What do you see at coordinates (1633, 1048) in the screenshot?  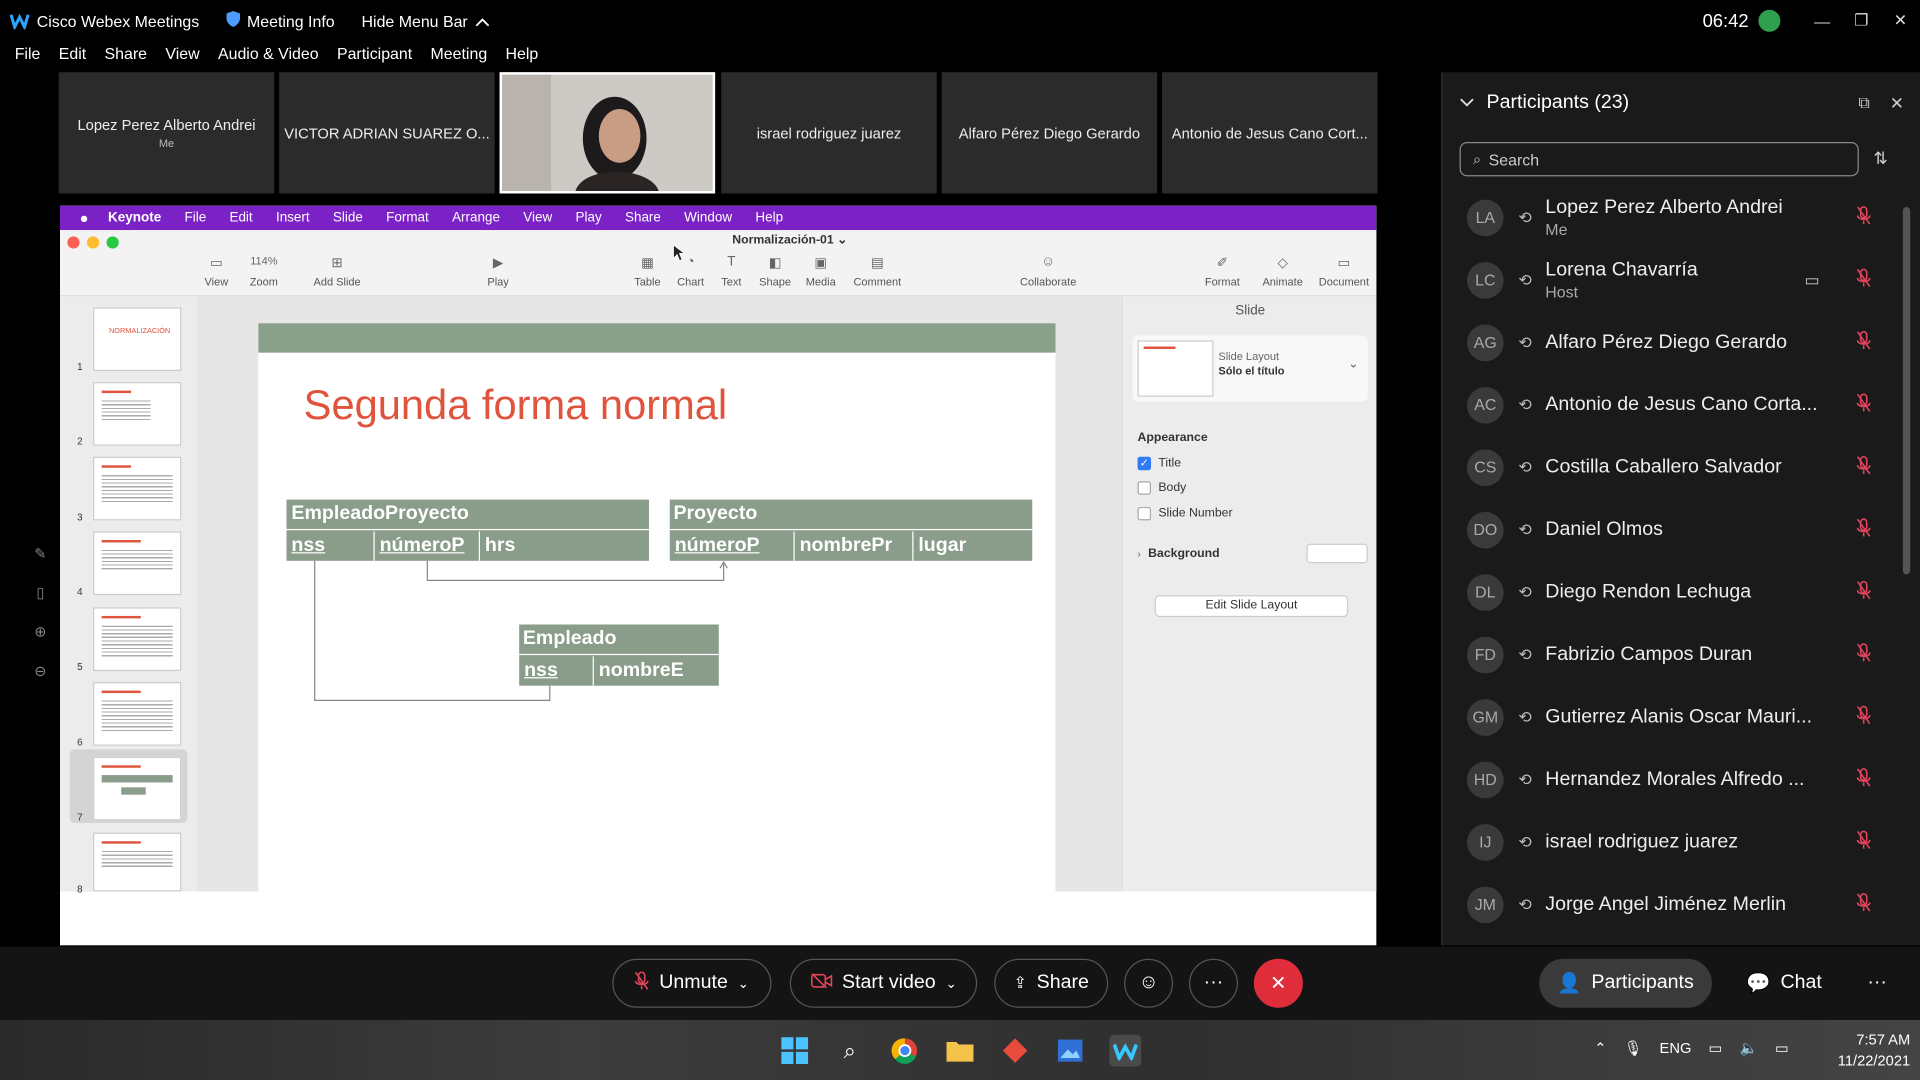 I see `microphone-icon: 🎙` at bounding box center [1633, 1048].